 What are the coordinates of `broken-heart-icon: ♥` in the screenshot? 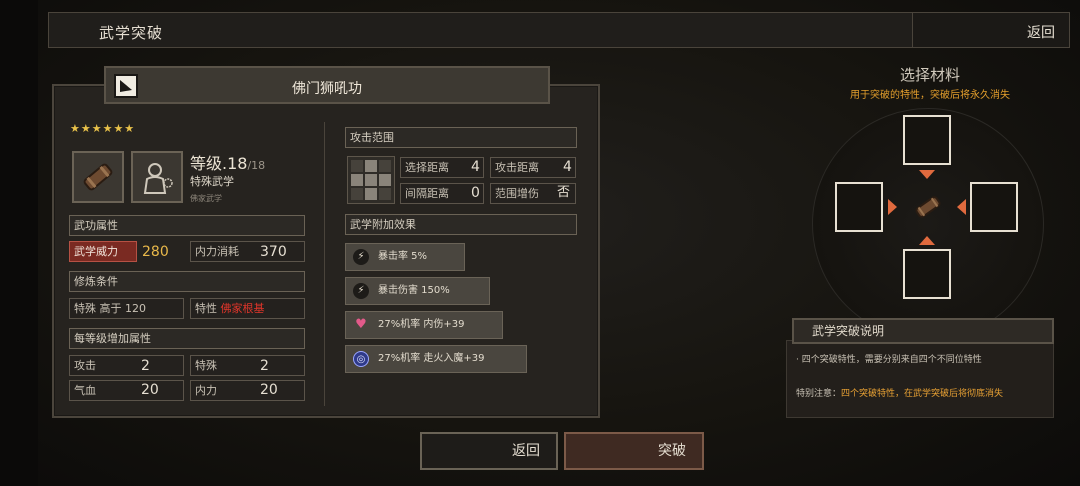 It's located at (361, 324).